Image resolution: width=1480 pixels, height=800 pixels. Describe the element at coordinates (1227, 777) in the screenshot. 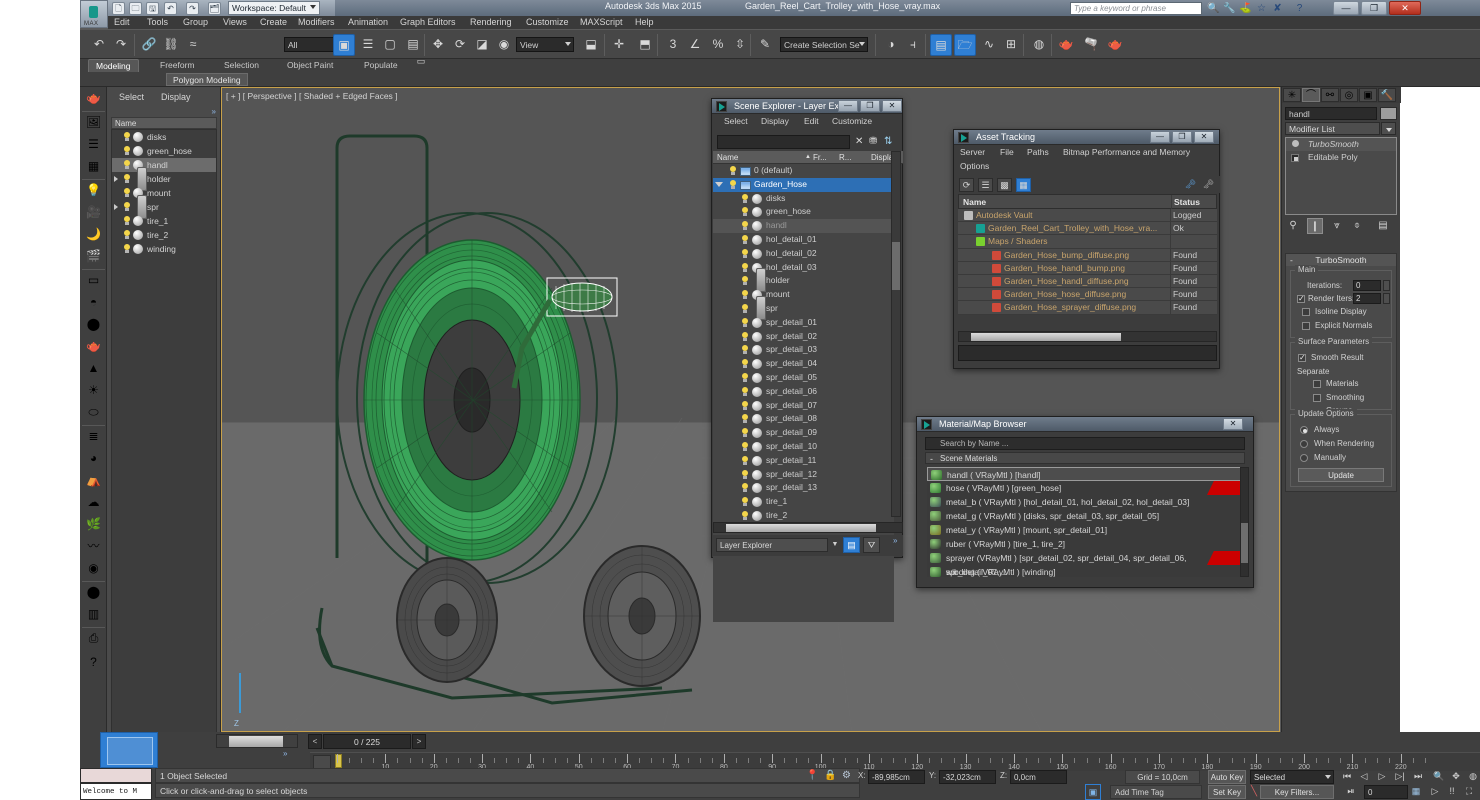

I see `auto-key-button: Auto Key` at that location.